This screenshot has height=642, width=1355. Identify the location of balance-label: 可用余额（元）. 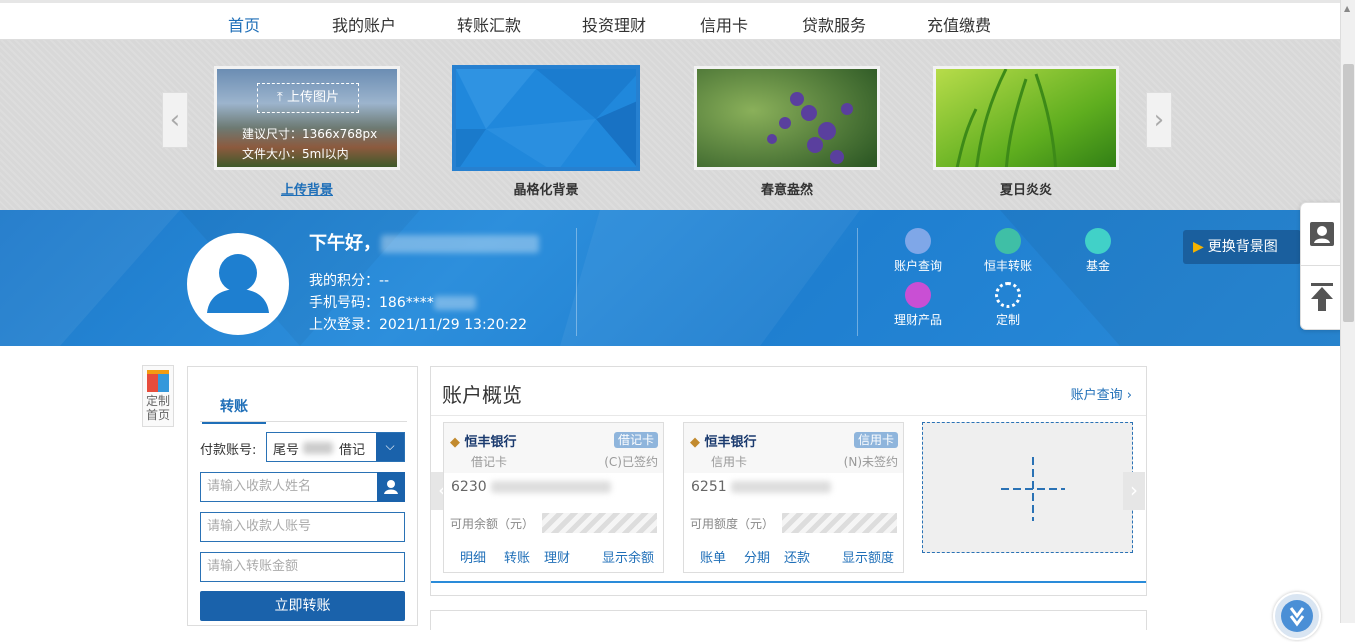
(492, 524).